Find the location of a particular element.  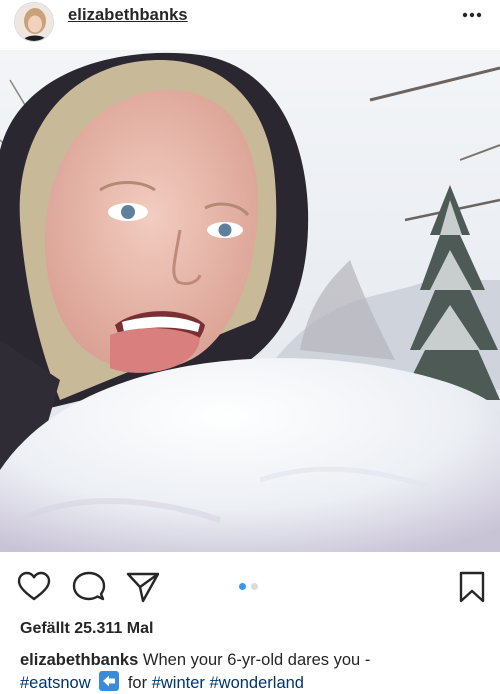

post-username: elizabethbanks is located at coordinates (128, 15).